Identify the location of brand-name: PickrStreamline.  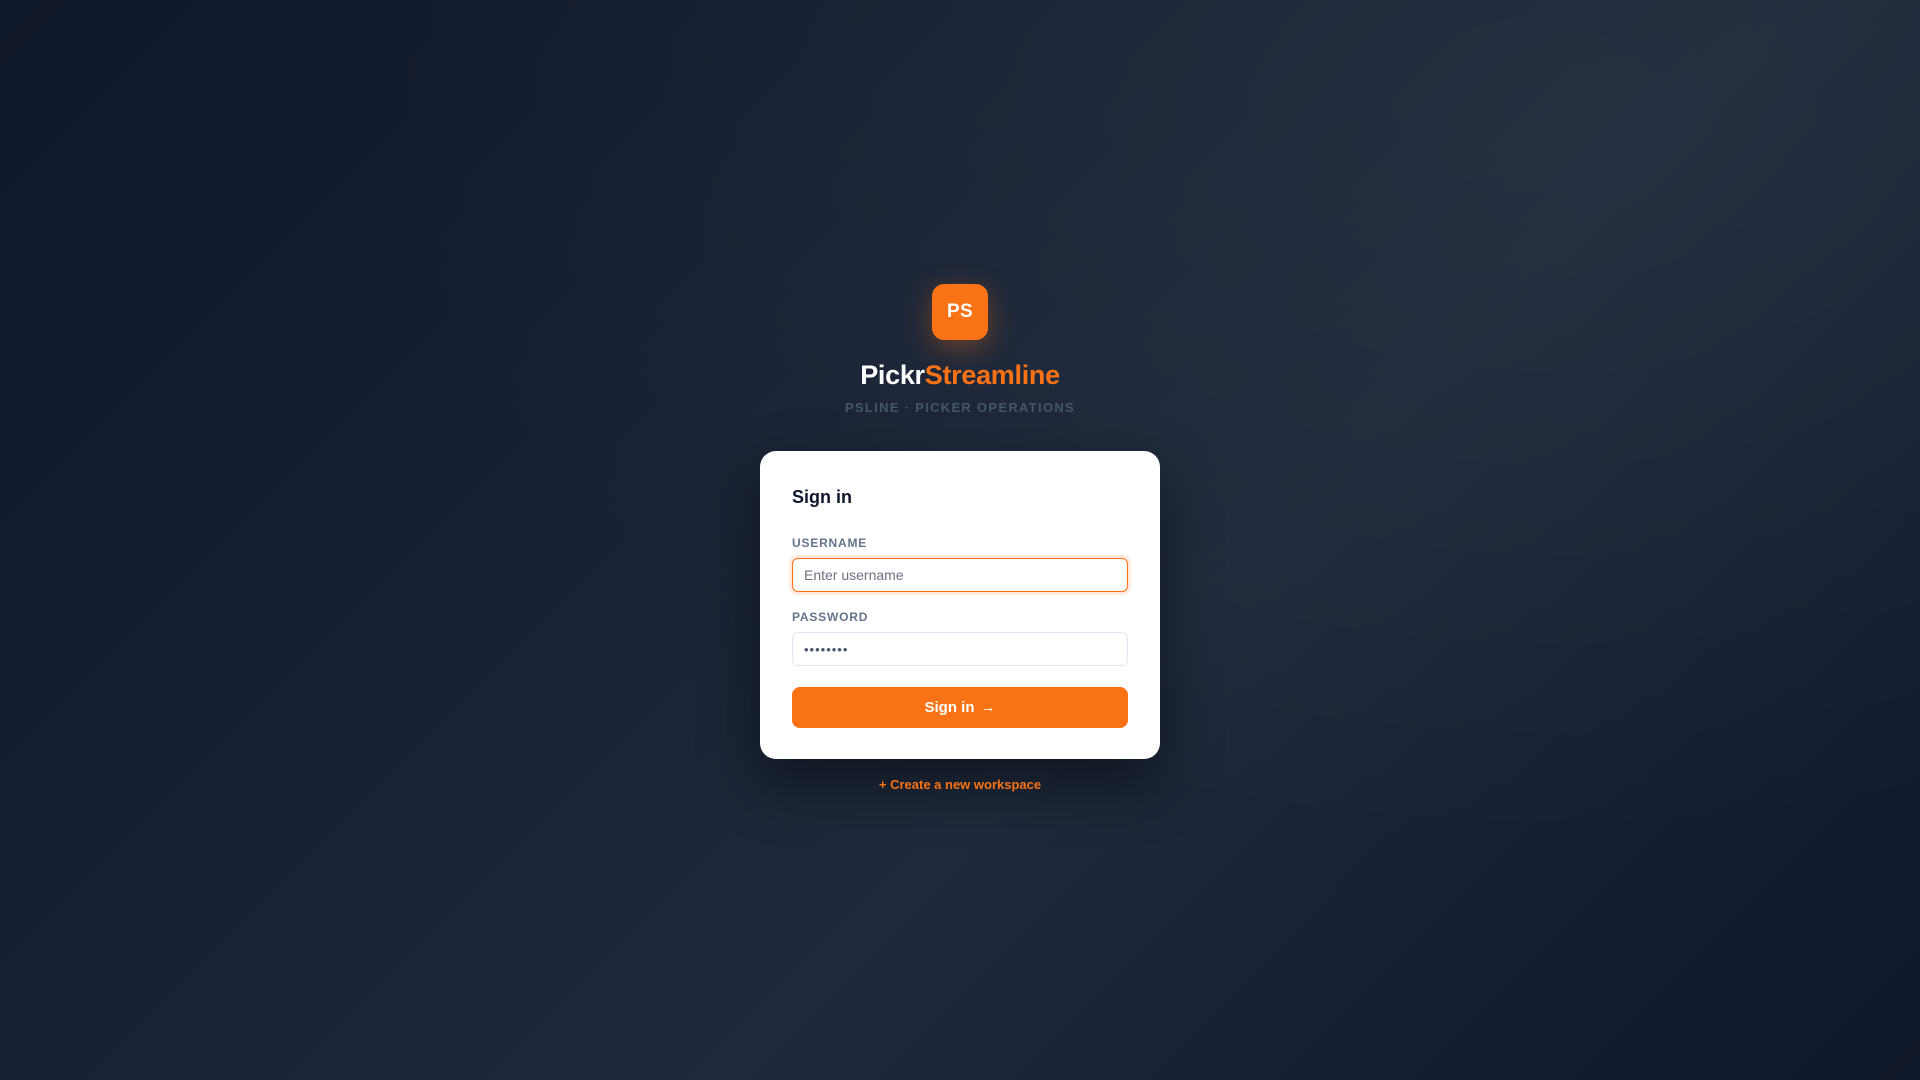
(960, 375).